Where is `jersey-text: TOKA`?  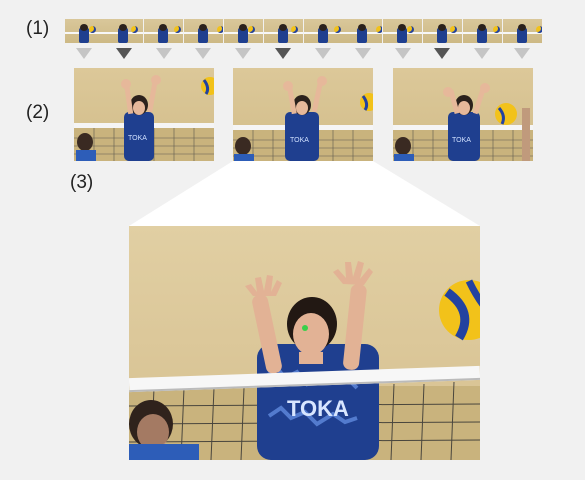 jersey-text: TOKA is located at coordinates (318, 408).